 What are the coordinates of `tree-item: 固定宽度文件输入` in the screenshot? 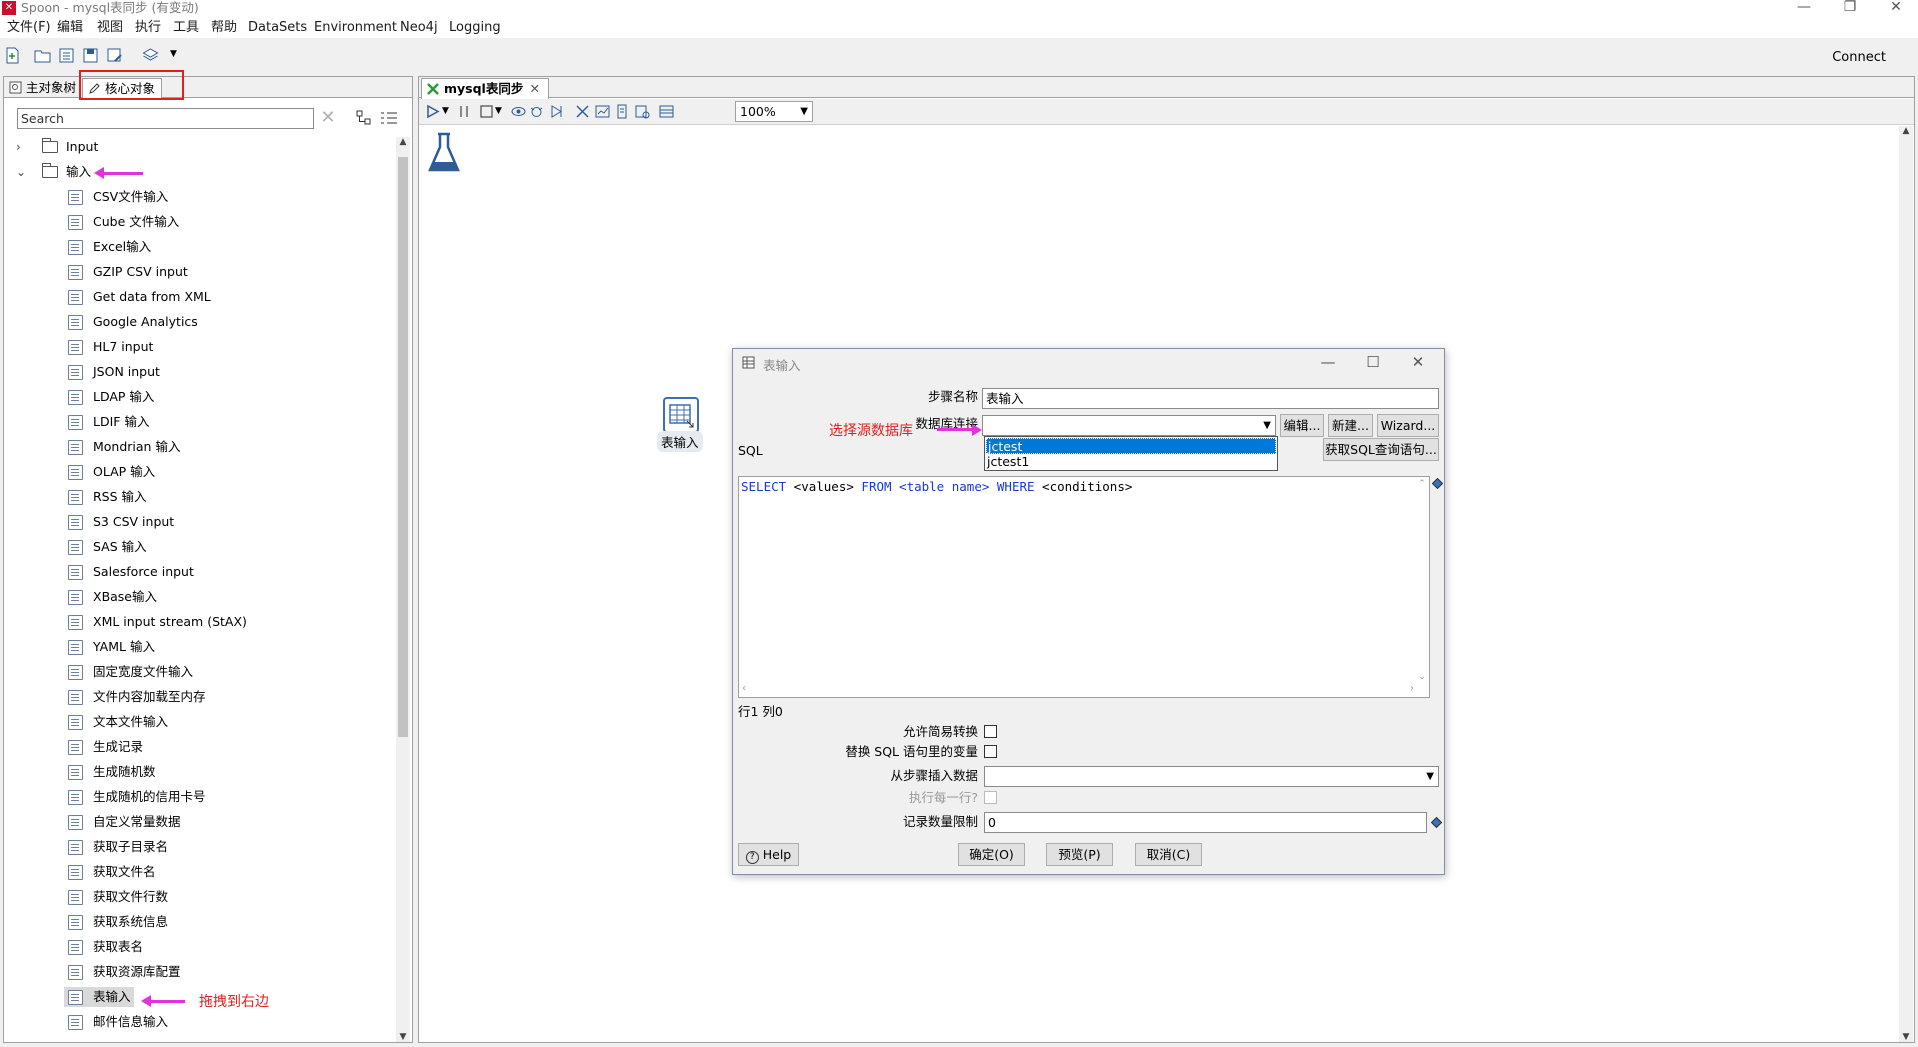 It's located at (199, 672).